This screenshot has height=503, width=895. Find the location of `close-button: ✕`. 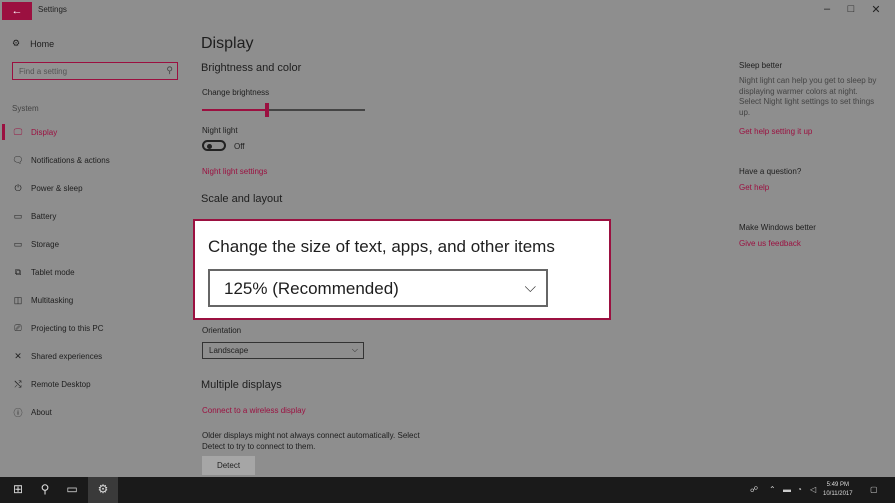

close-button: ✕ is located at coordinates (876, 9).